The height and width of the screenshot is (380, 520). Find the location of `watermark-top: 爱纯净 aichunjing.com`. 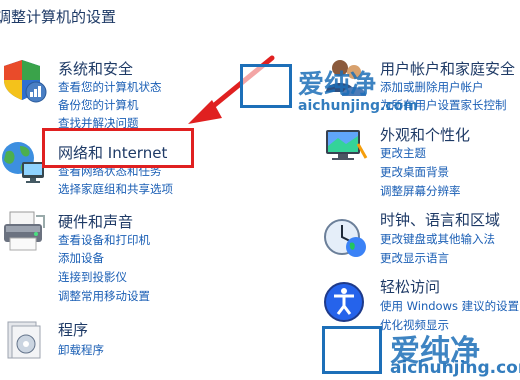

watermark-top: 爱纯净 aichunjing.com is located at coordinates (329, 94).